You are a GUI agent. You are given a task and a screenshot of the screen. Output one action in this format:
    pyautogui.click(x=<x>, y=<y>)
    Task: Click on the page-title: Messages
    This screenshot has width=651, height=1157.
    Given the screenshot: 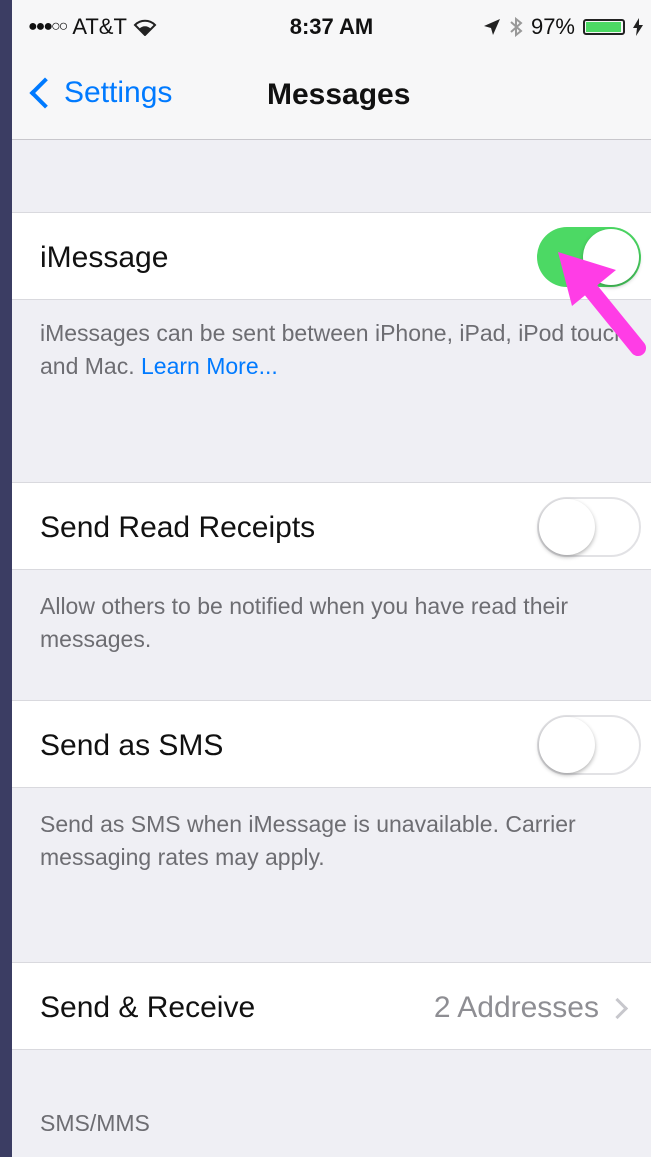 What is the action you would take?
    pyautogui.click(x=339, y=94)
    